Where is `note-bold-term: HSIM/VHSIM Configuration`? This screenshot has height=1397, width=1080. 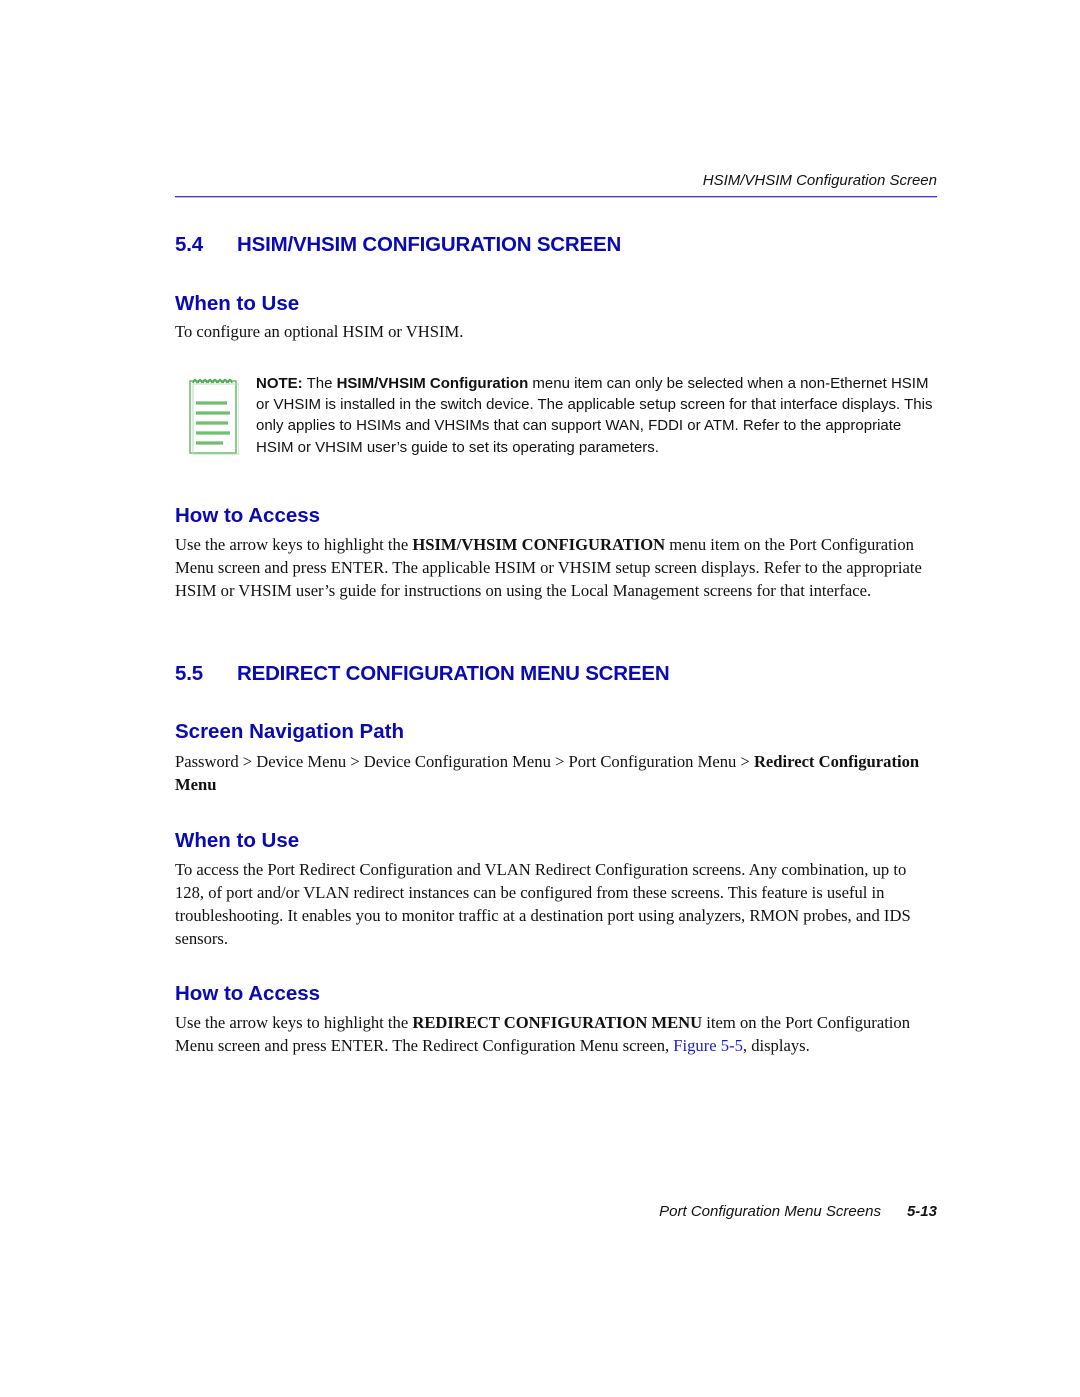
note-bold-term: HSIM/VHSIM Configuration is located at coordinates (432, 383).